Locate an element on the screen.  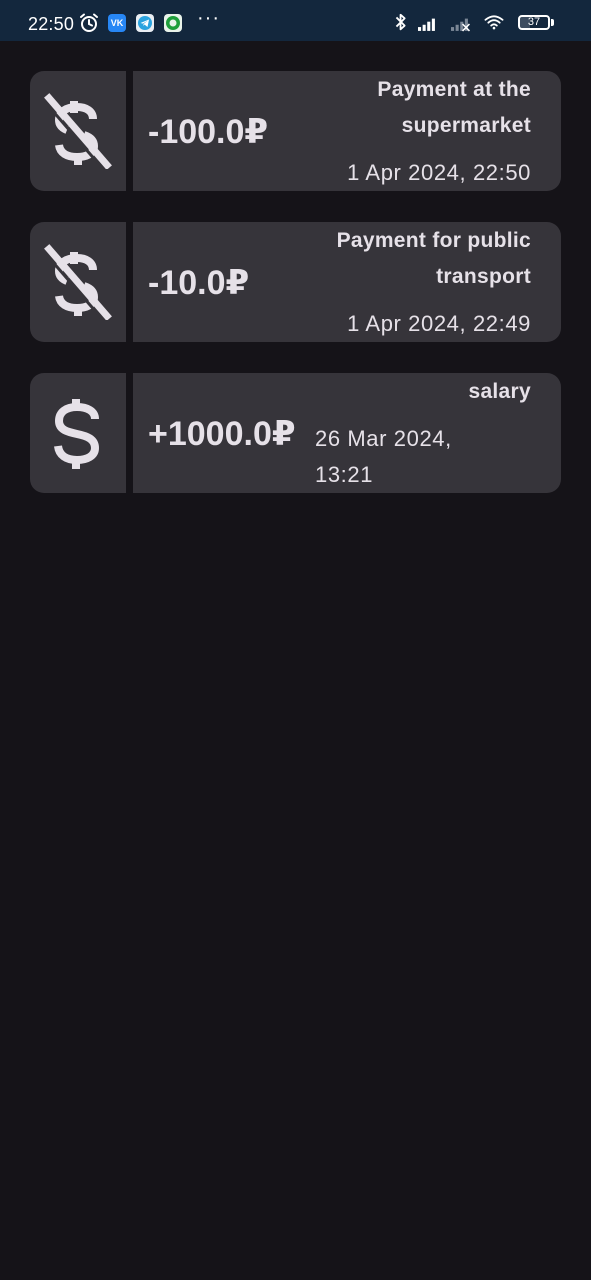
battery-percent: 37 is located at coordinates (534, 22).